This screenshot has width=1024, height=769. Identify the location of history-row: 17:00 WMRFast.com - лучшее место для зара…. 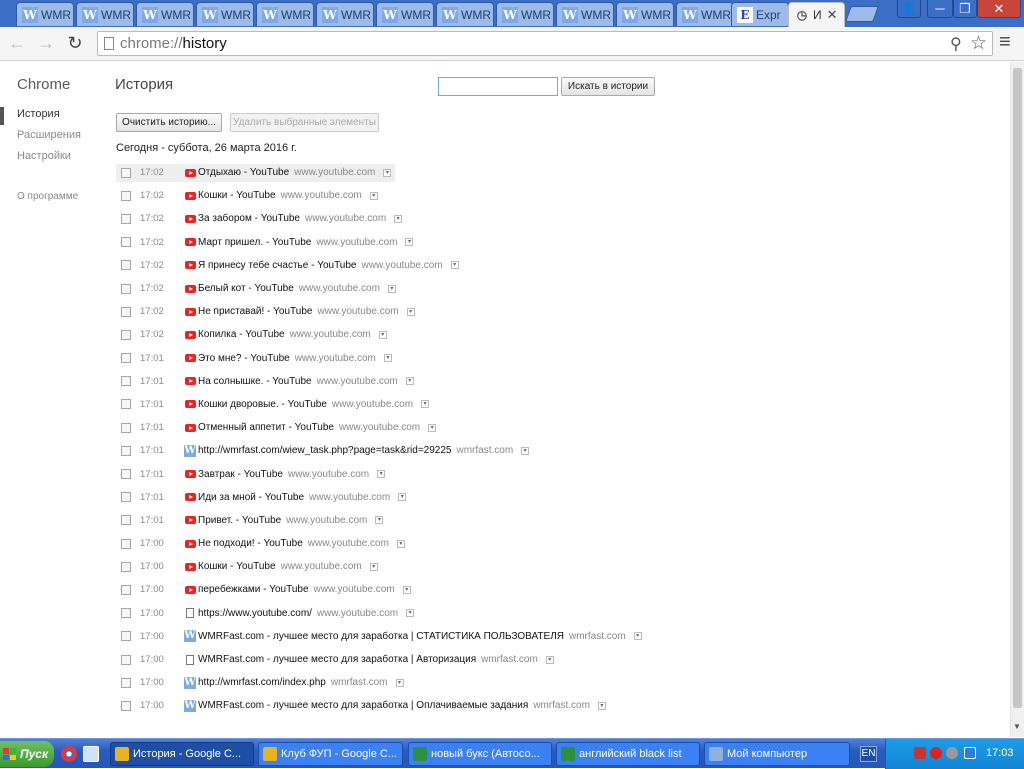
(556, 659).